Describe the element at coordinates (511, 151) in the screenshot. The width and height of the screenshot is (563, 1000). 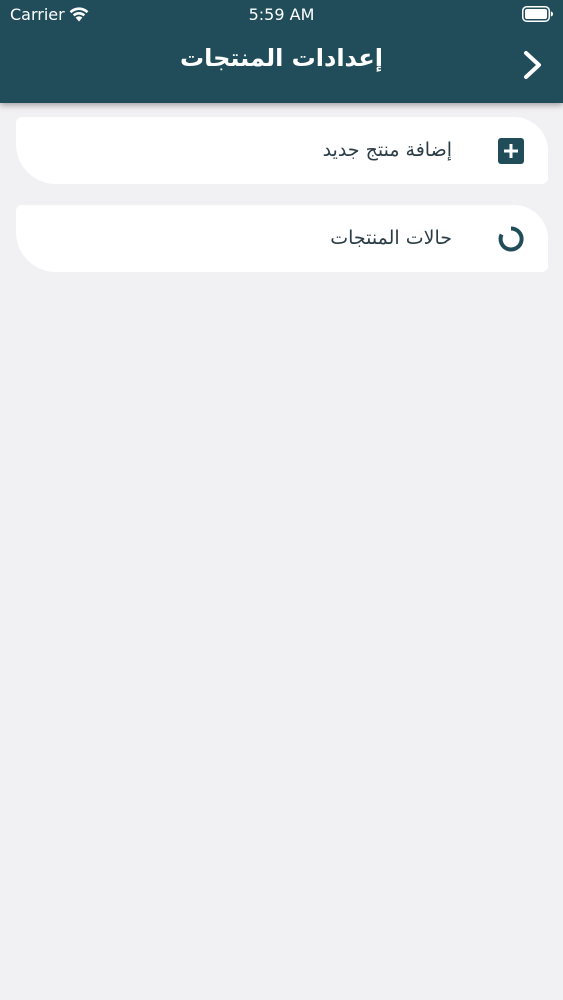
I see `plus-square-icon` at that location.